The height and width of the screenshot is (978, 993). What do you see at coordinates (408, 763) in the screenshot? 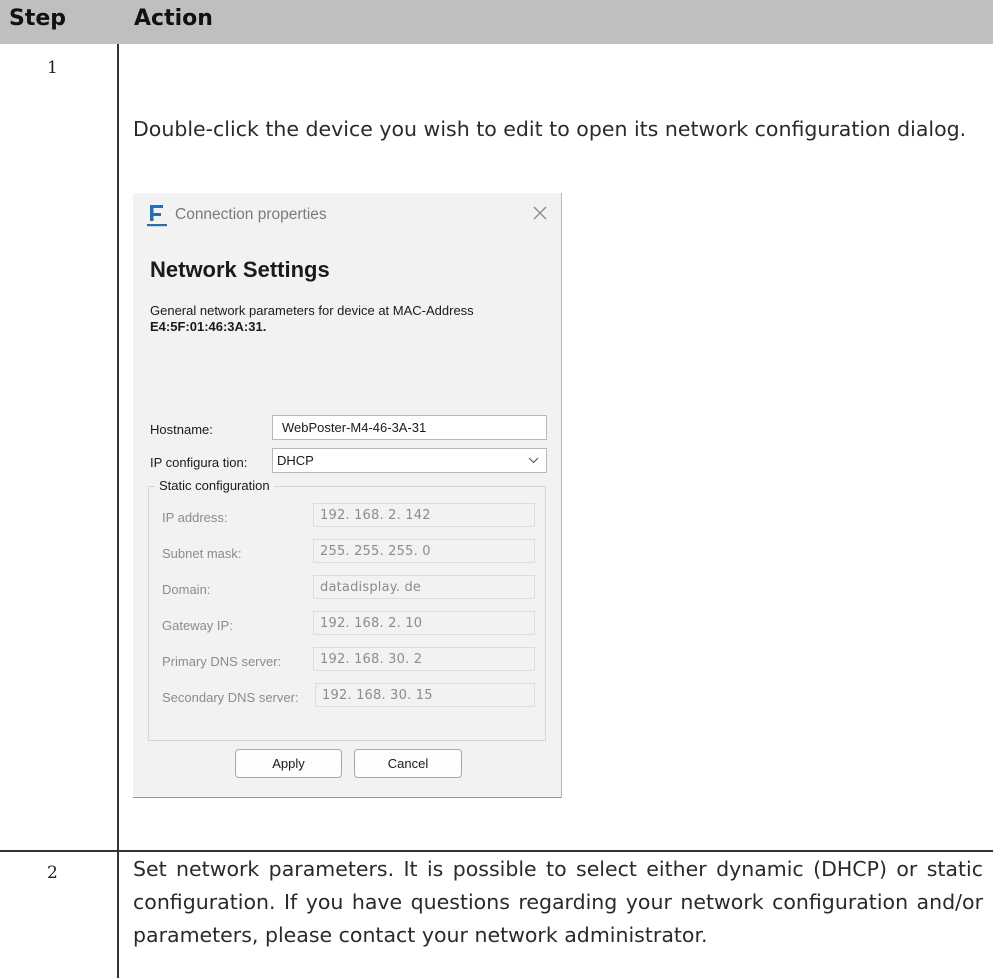
I see `cancel-button: Cancel` at bounding box center [408, 763].